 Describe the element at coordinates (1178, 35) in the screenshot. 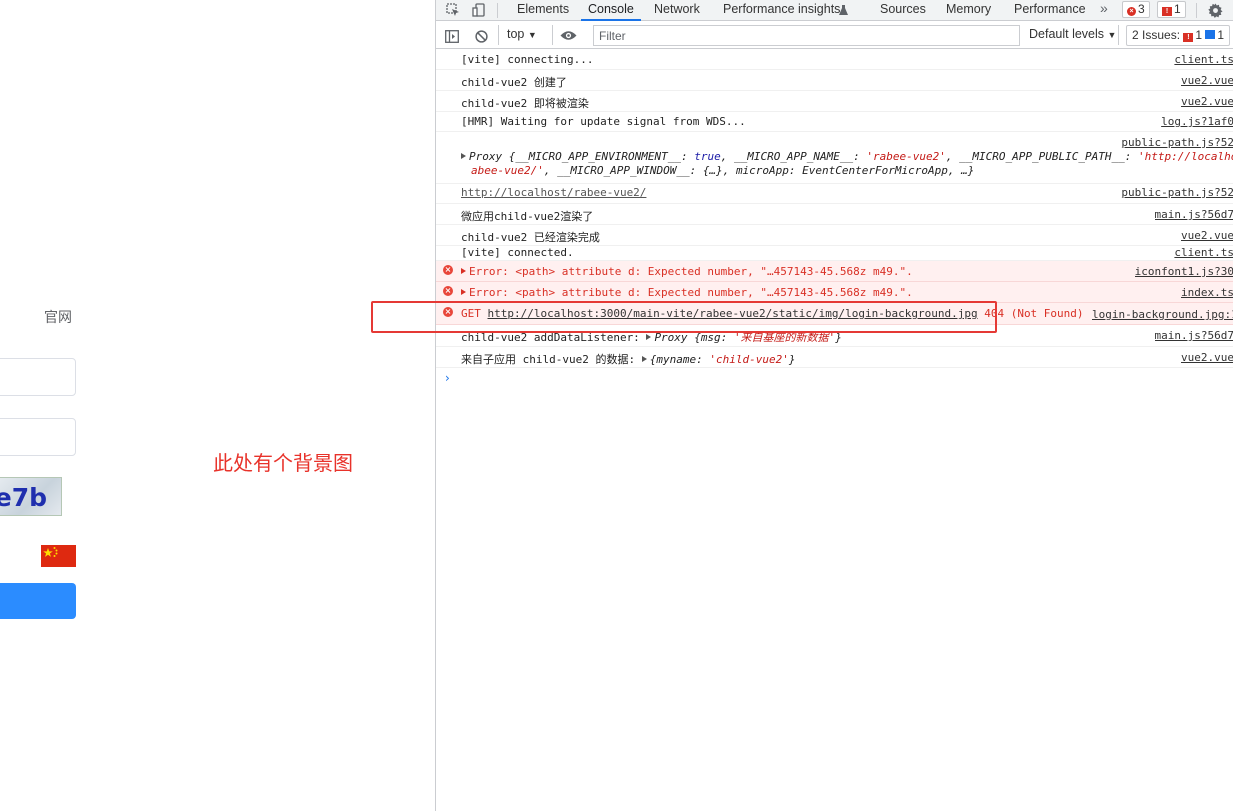

I see `issues-button: 2 Issues: ! 1 1` at that location.